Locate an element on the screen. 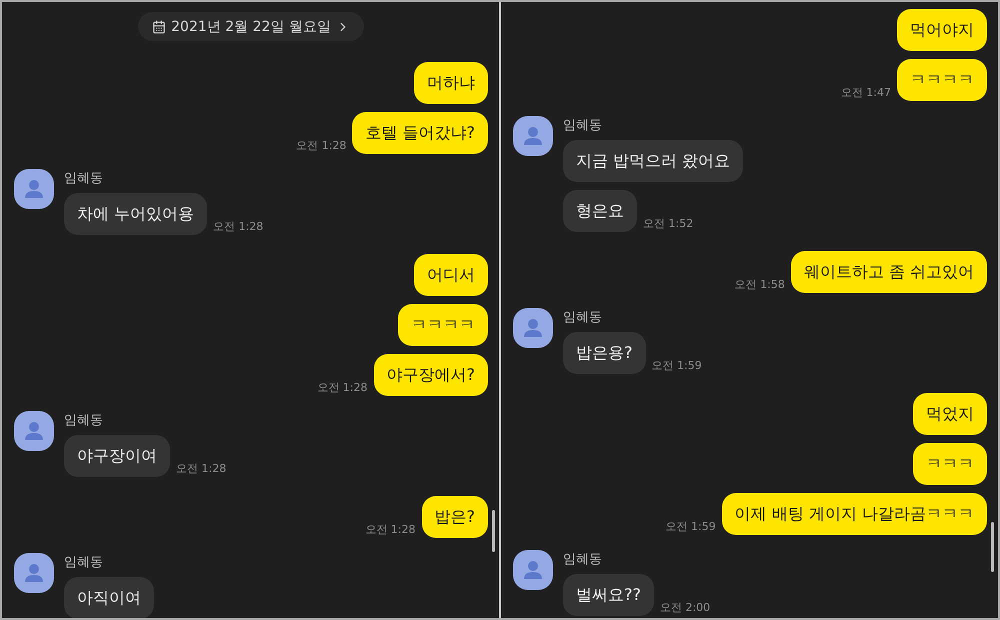 Image resolution: width=1000 pixels, height=620 pixels. message-bubble: 어디서 is located at coordinates (451, 275).